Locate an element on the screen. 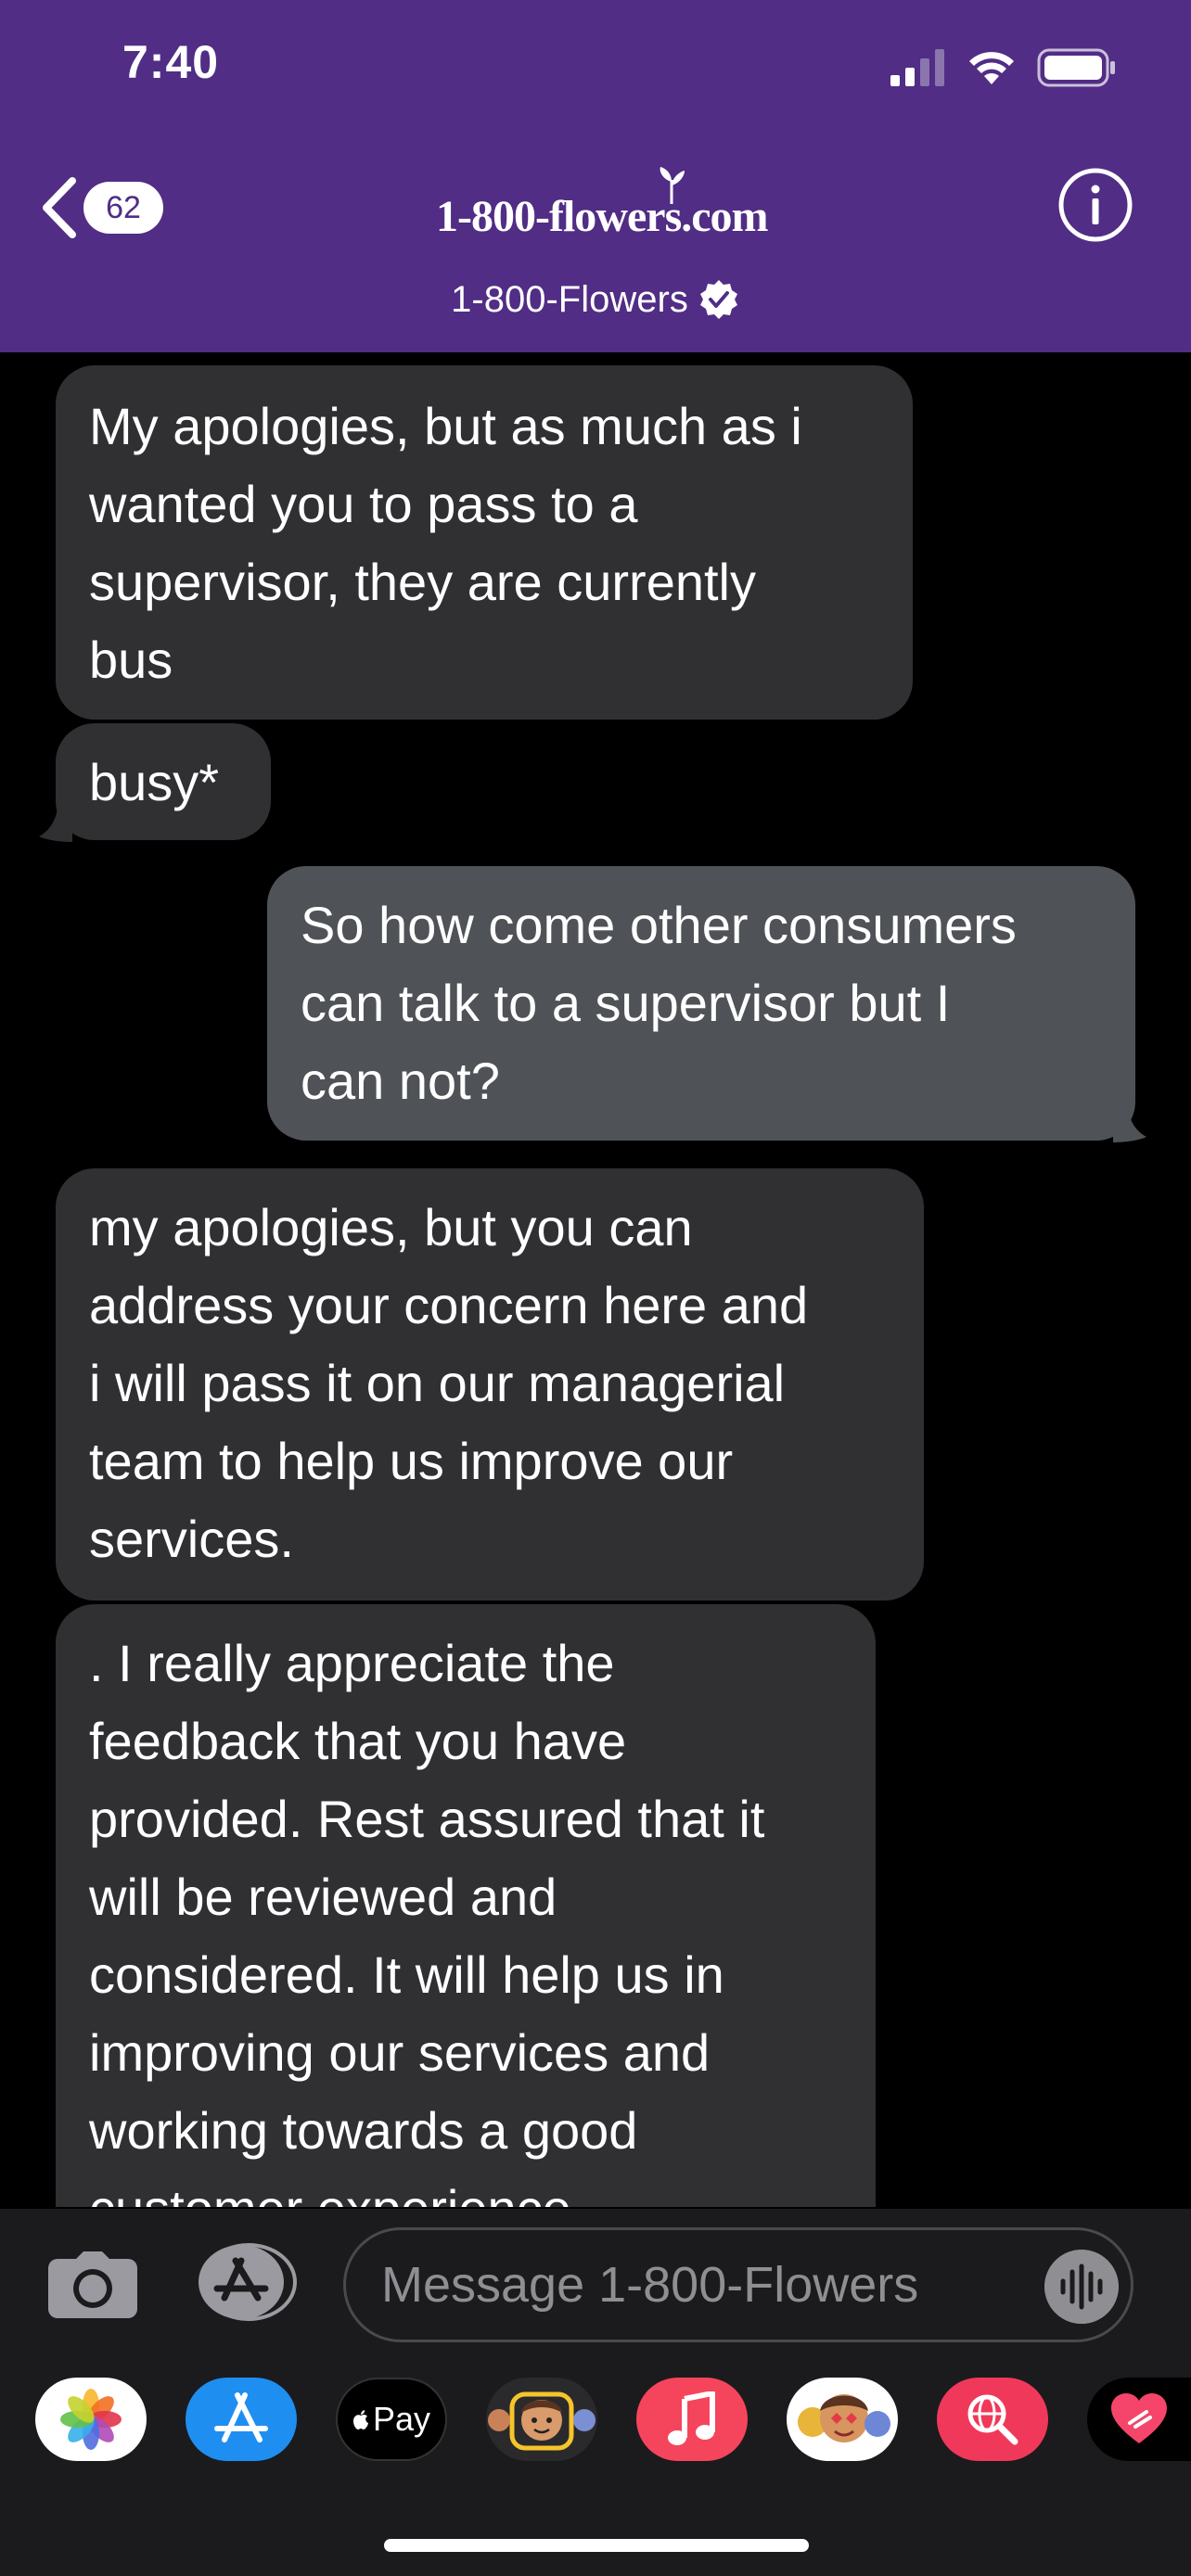  contact-name-row: 1-800-Flowers is located at coordinates (595, 299).